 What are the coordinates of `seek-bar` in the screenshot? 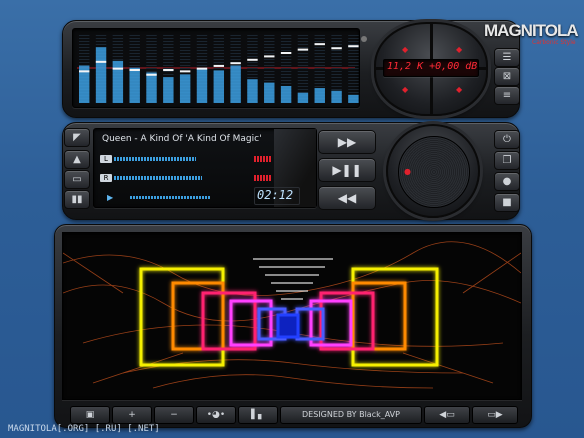 It's located at (170, 197).